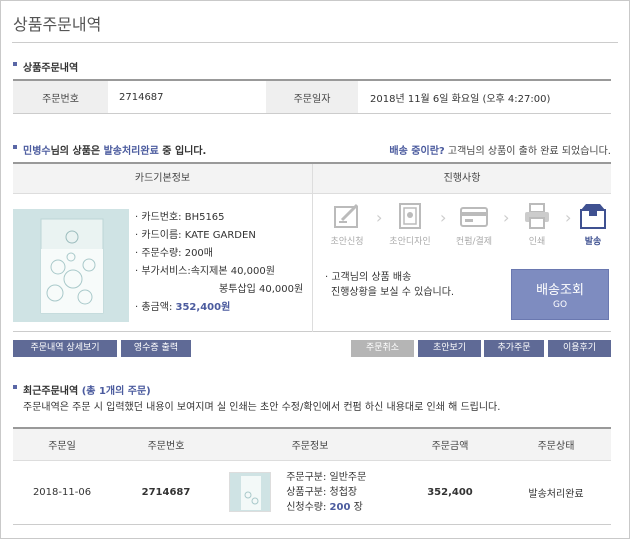 This screenshot has height=539, width=630. Describe the element at coordinates (62, 492) in the screenshot. I see `row-date: 2018-11-06` at that location.